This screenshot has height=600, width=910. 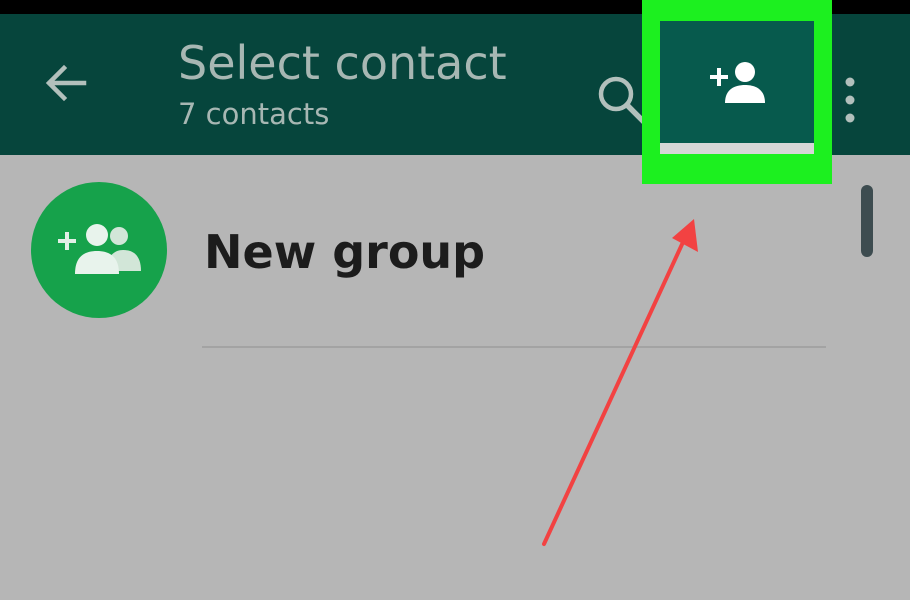 What do you see at coordinates (345, 252) in the screenshot?
I see `list-item-label: New group` at bounding box center [345, 252].